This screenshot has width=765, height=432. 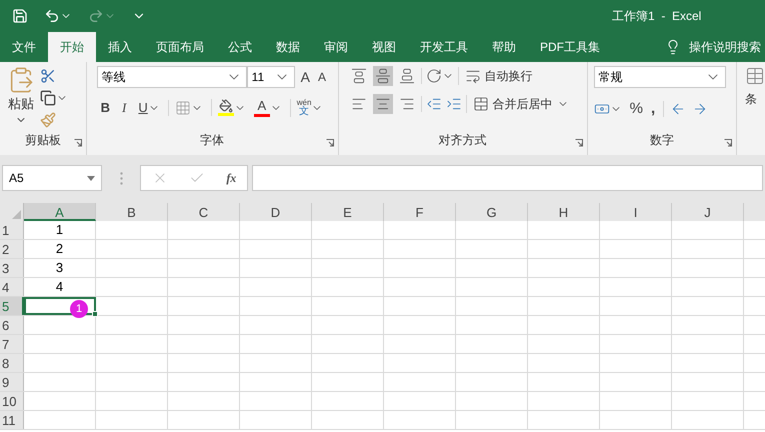 I want to click on row-header: 5, so click(x=12, y=306).